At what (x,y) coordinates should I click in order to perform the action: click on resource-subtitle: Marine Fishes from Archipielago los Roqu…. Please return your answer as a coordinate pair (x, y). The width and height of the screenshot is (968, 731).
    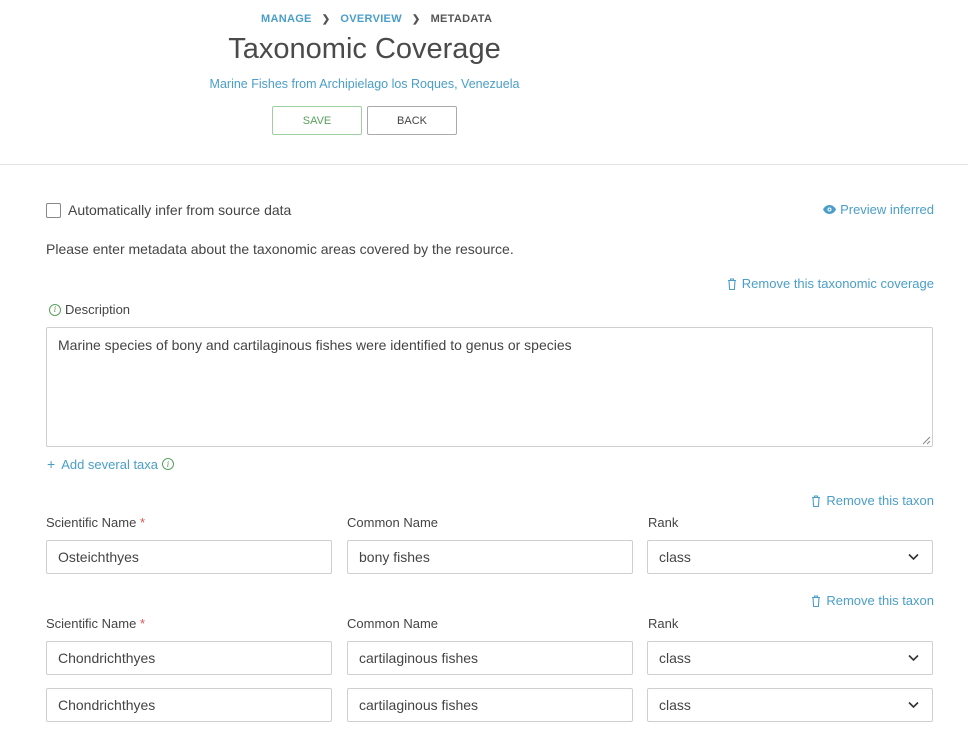
    Looking at the image, I should click on (364, 84).